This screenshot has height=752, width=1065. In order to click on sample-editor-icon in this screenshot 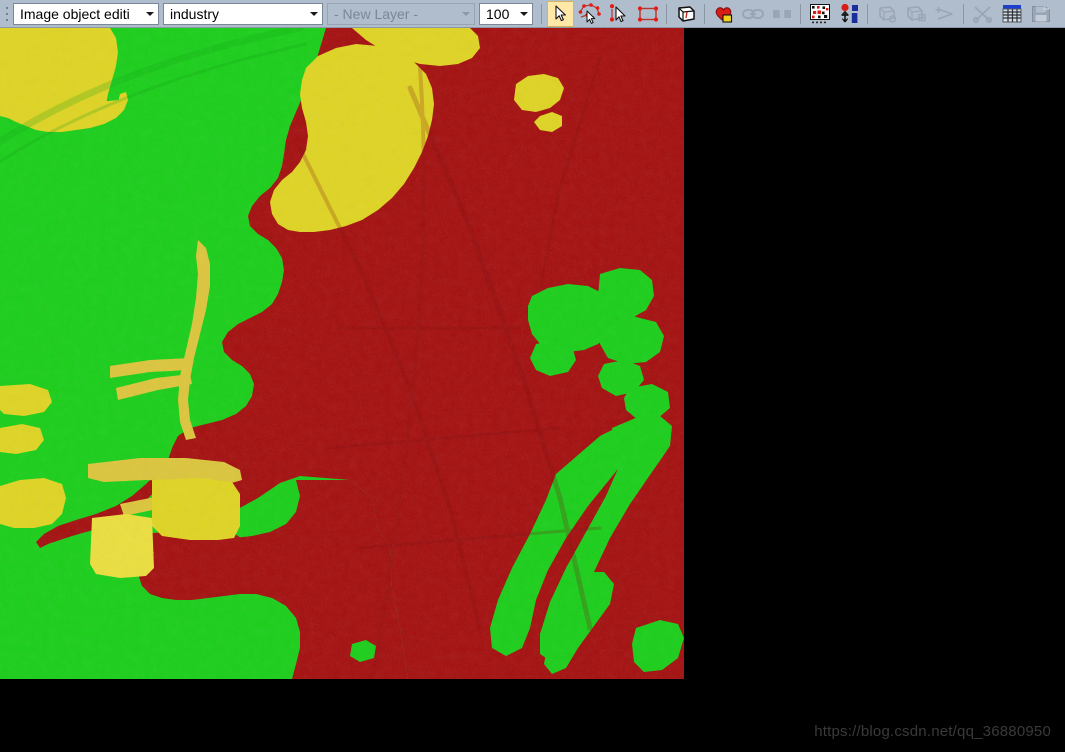, I will do `click(849, 13)`.